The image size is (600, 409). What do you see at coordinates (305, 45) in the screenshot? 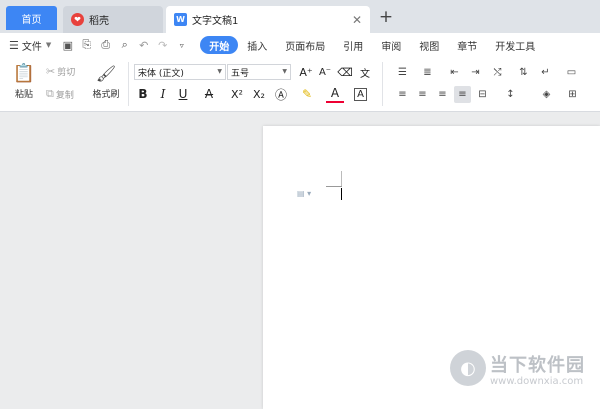
I see `tab-page-layout: 页面布局` at bounding box center [305, 45].